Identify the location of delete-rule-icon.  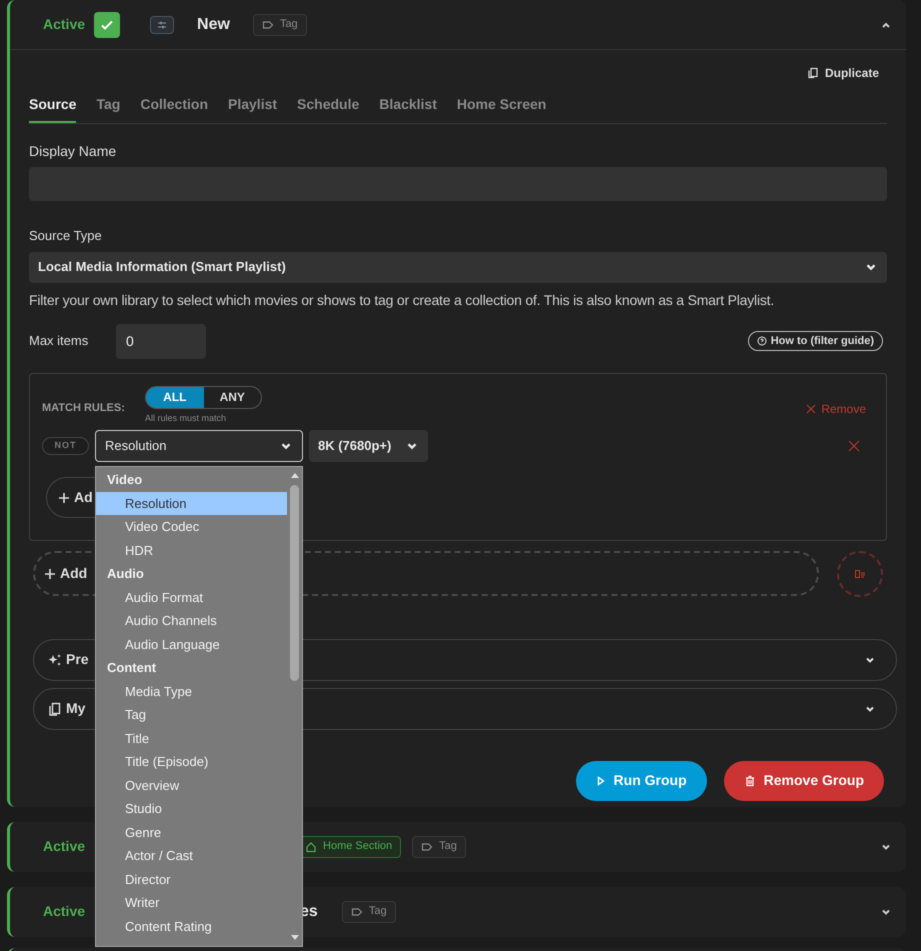
(854, 446).